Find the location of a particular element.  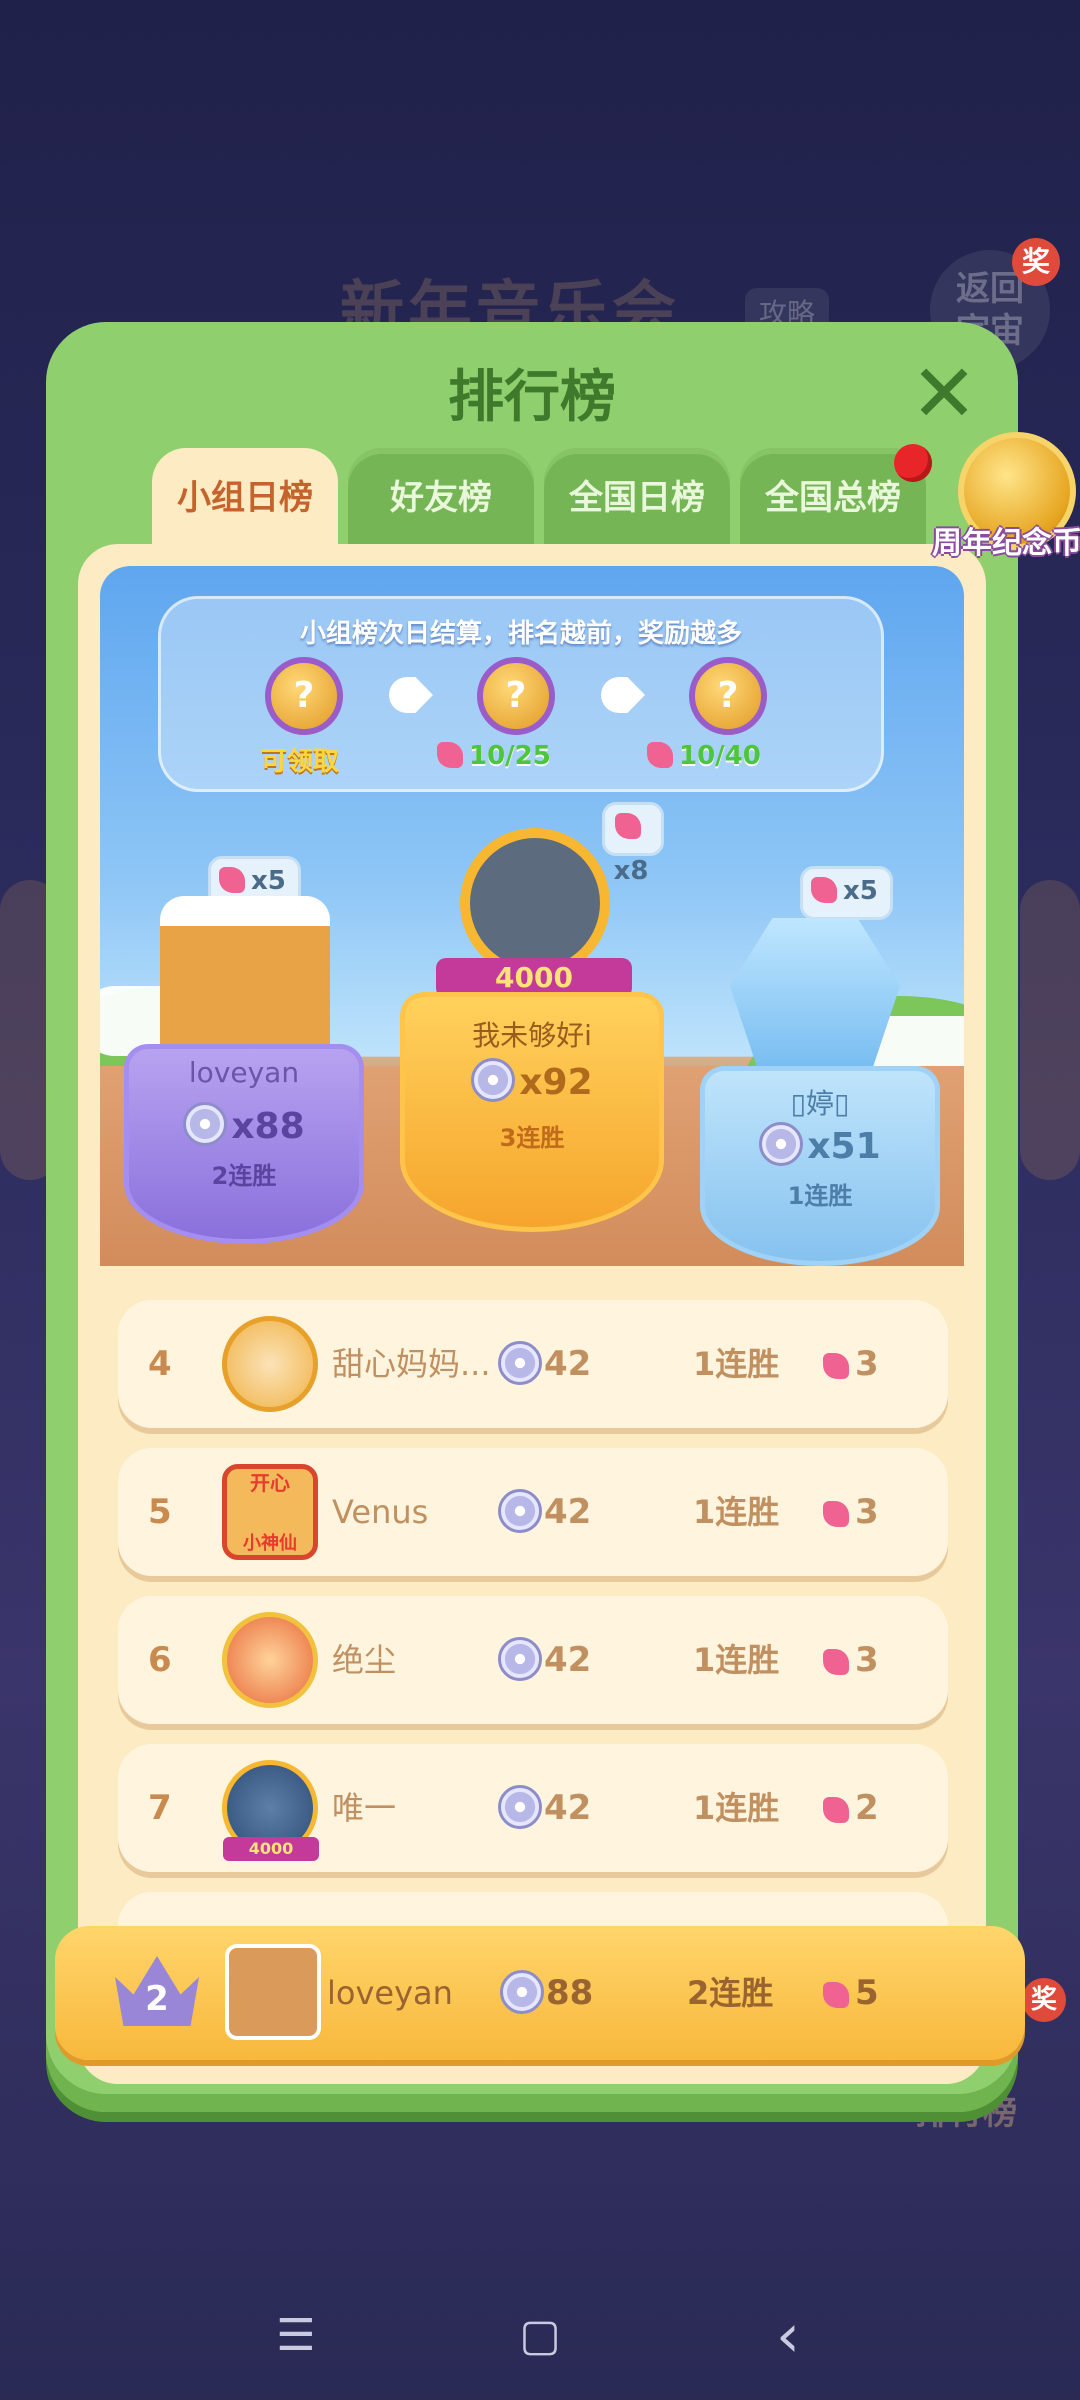

podium-streak: 1连胜 is located at coordinates (820, 1196).